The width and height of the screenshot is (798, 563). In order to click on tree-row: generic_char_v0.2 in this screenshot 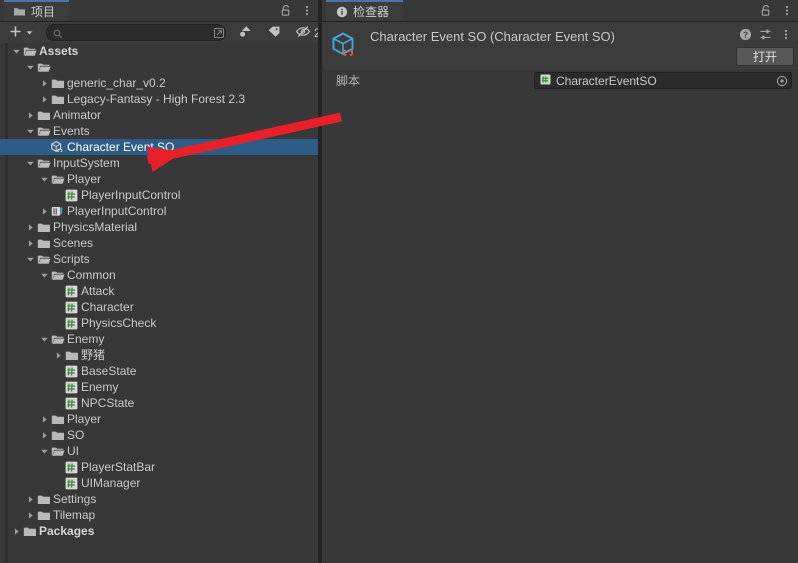, I will do `click(159, 83)`.